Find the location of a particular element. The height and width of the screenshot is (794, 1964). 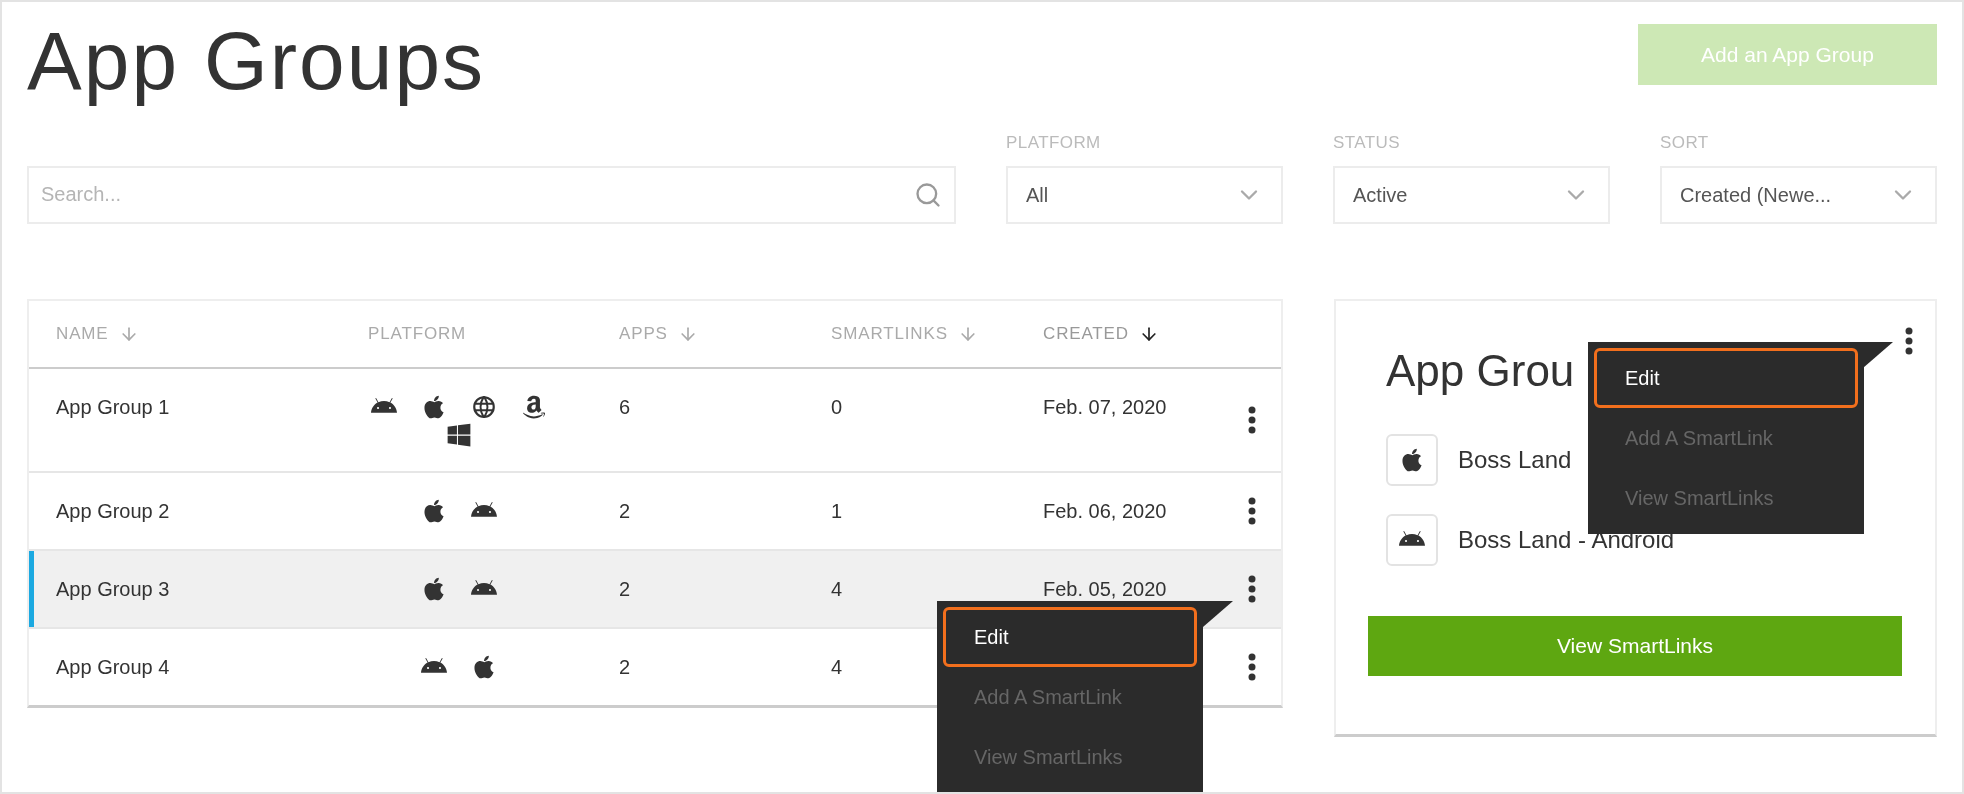

page-title: App Groups is located at coordinates (256, 61).